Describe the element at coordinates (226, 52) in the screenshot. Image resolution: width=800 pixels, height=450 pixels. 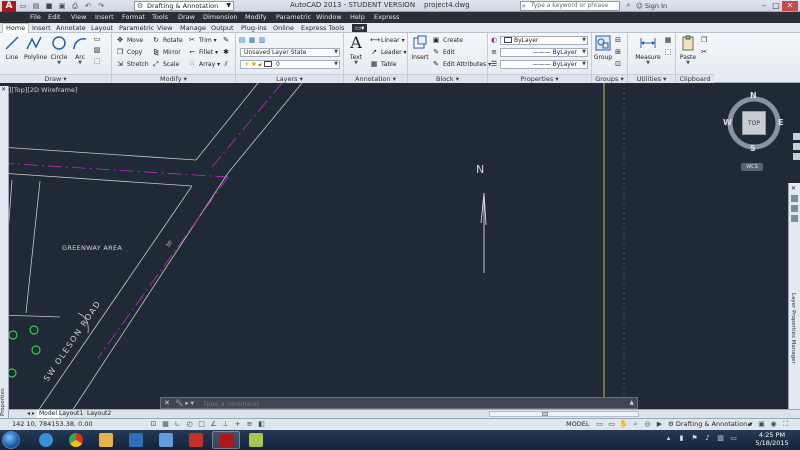
I see `explode-button: ✱` at that location.